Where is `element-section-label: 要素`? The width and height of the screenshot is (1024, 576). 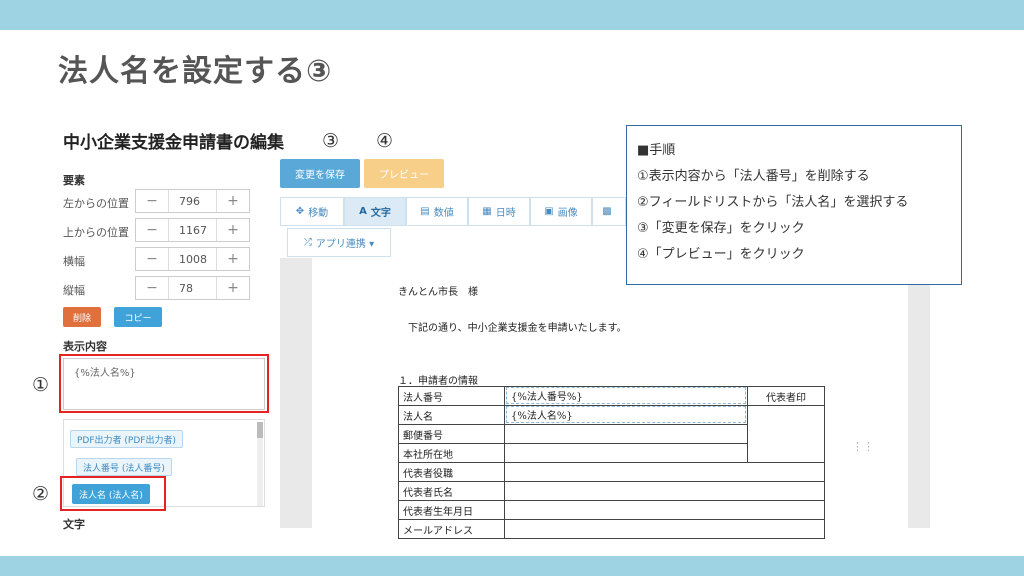
element-section-label: 要素 is located at coordinates (74, 180).